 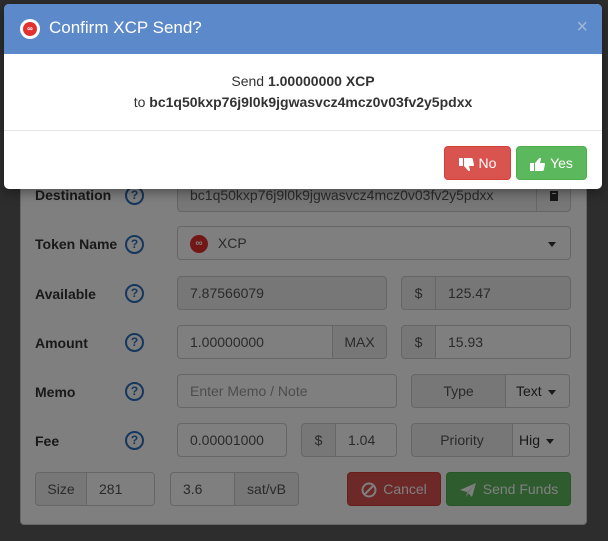 What do you see at coordinates (538, 164) in the screenshot?
I see `thumbs-up-icon` at bounding box center [538, 164].